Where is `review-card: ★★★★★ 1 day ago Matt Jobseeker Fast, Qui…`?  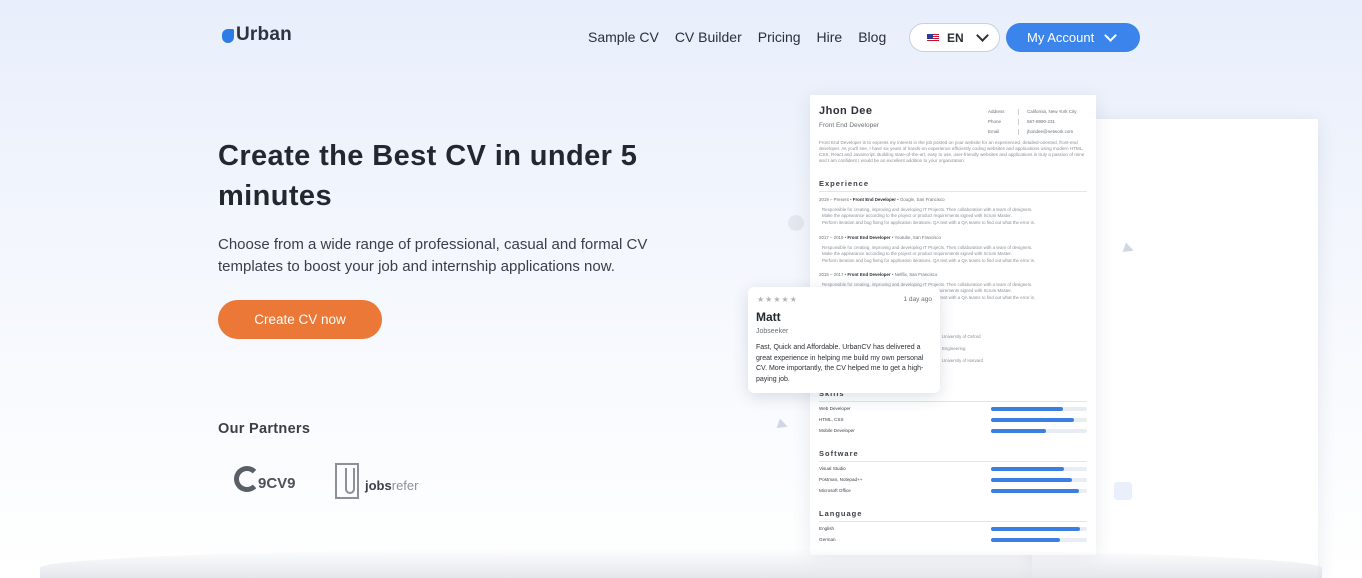 review-card: ★★★★★ 1 day ago Matt Jobseeker Fast, Qui… is located at coordinates (844, 340).